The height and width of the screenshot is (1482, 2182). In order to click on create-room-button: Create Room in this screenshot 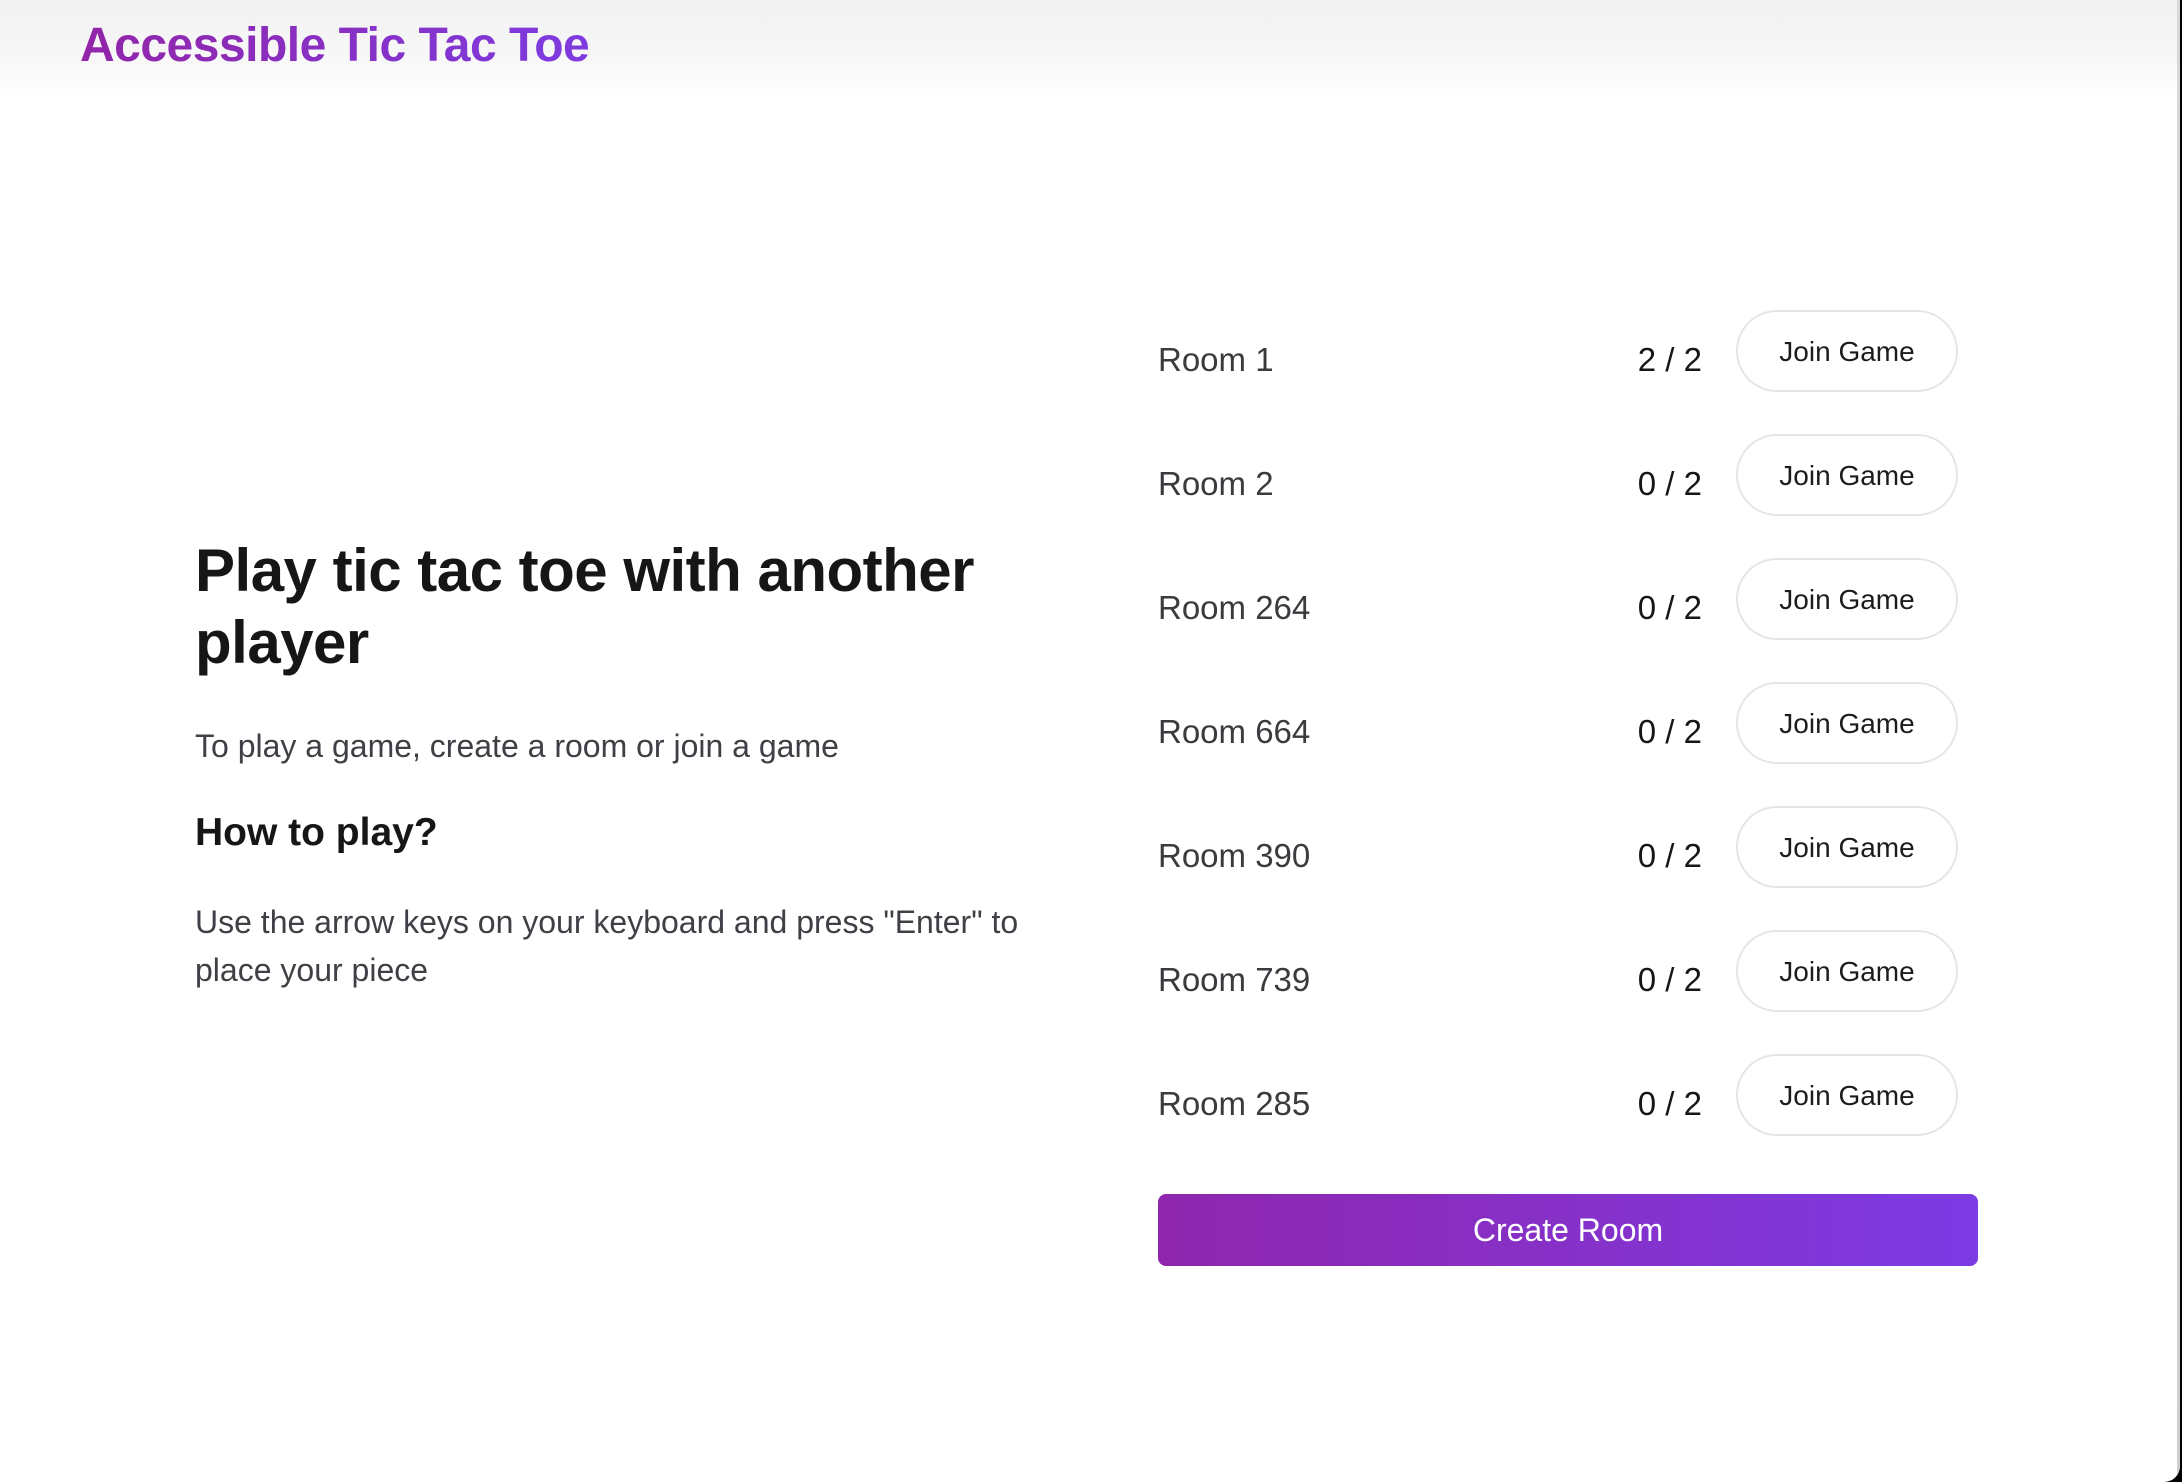, I will do `click(1568, 1230)`.